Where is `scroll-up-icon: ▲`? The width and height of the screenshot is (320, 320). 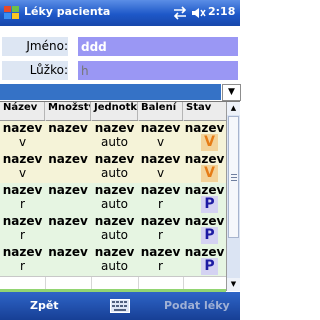 scroll-up-icon: ▲ is located at coordinates (233, 108).